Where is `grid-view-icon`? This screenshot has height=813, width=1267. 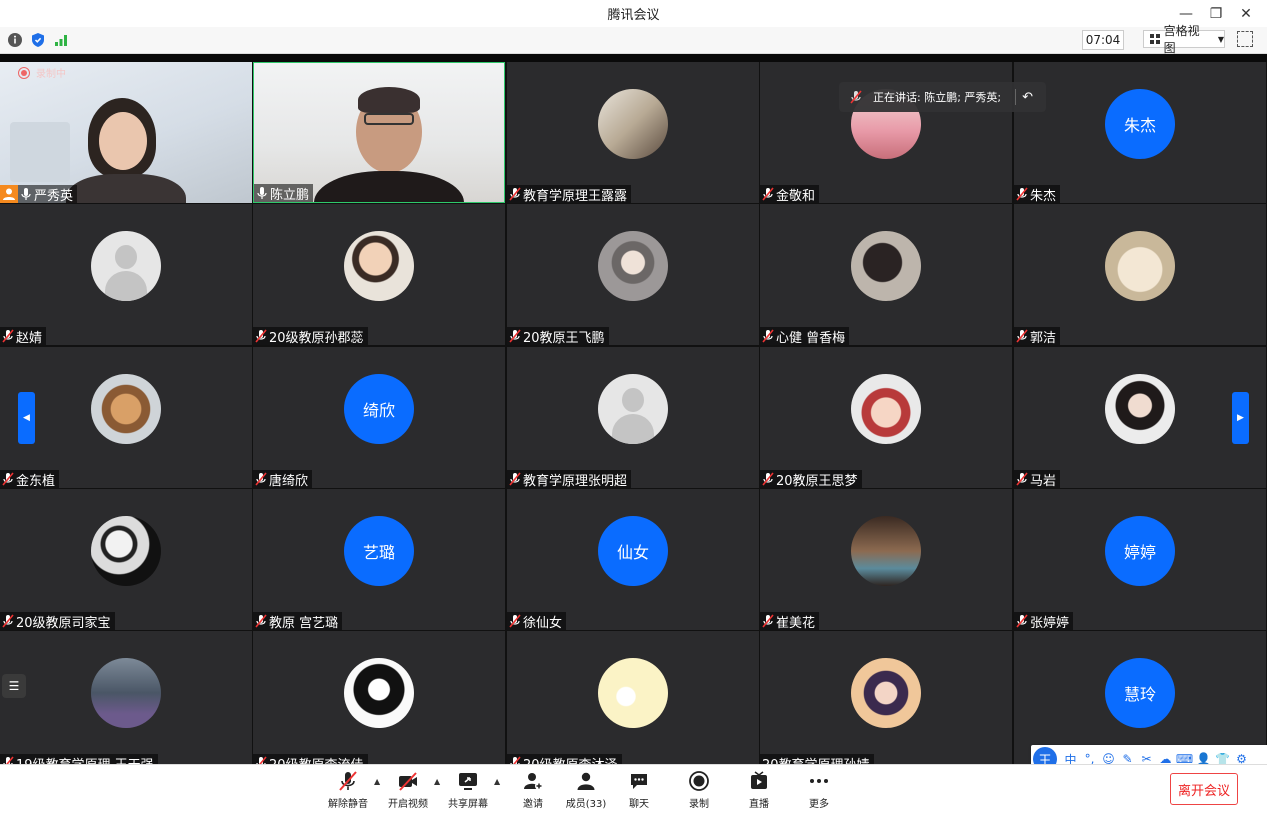 grid-view-icon is located at coordinates (1155, 39).